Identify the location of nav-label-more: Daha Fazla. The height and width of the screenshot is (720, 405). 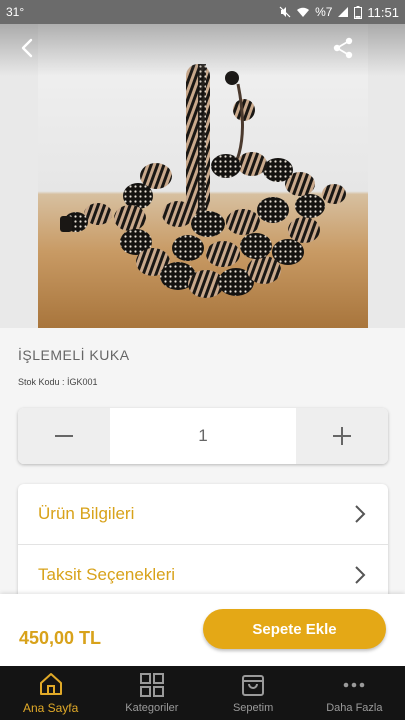
(354, 708).